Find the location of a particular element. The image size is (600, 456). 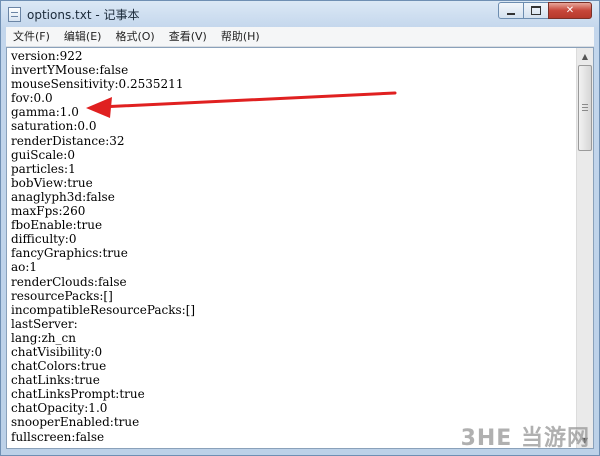

text-line: renderDistance:32 is located at coordinates (68, 140).